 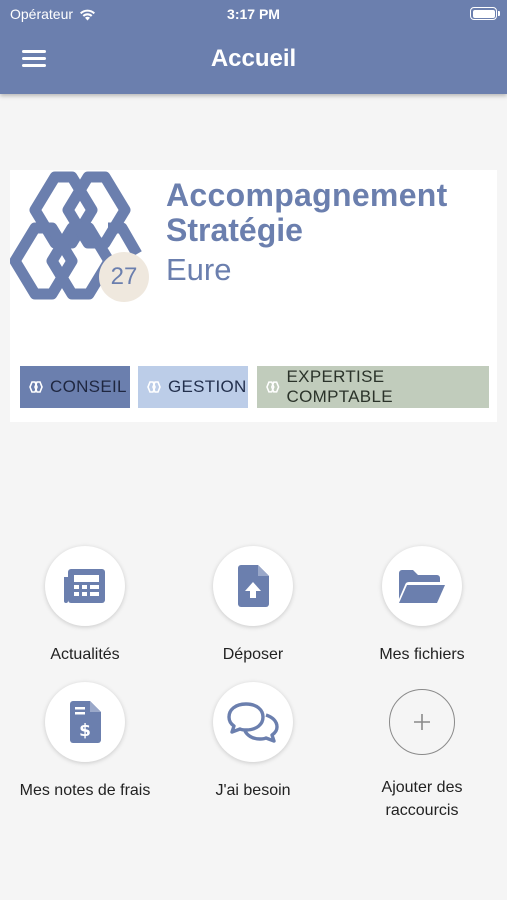 What do you see at coordinates (88, 386) in the screenshot?
I see `tag-label: CONSEIL` at bounding box center [88, 386].